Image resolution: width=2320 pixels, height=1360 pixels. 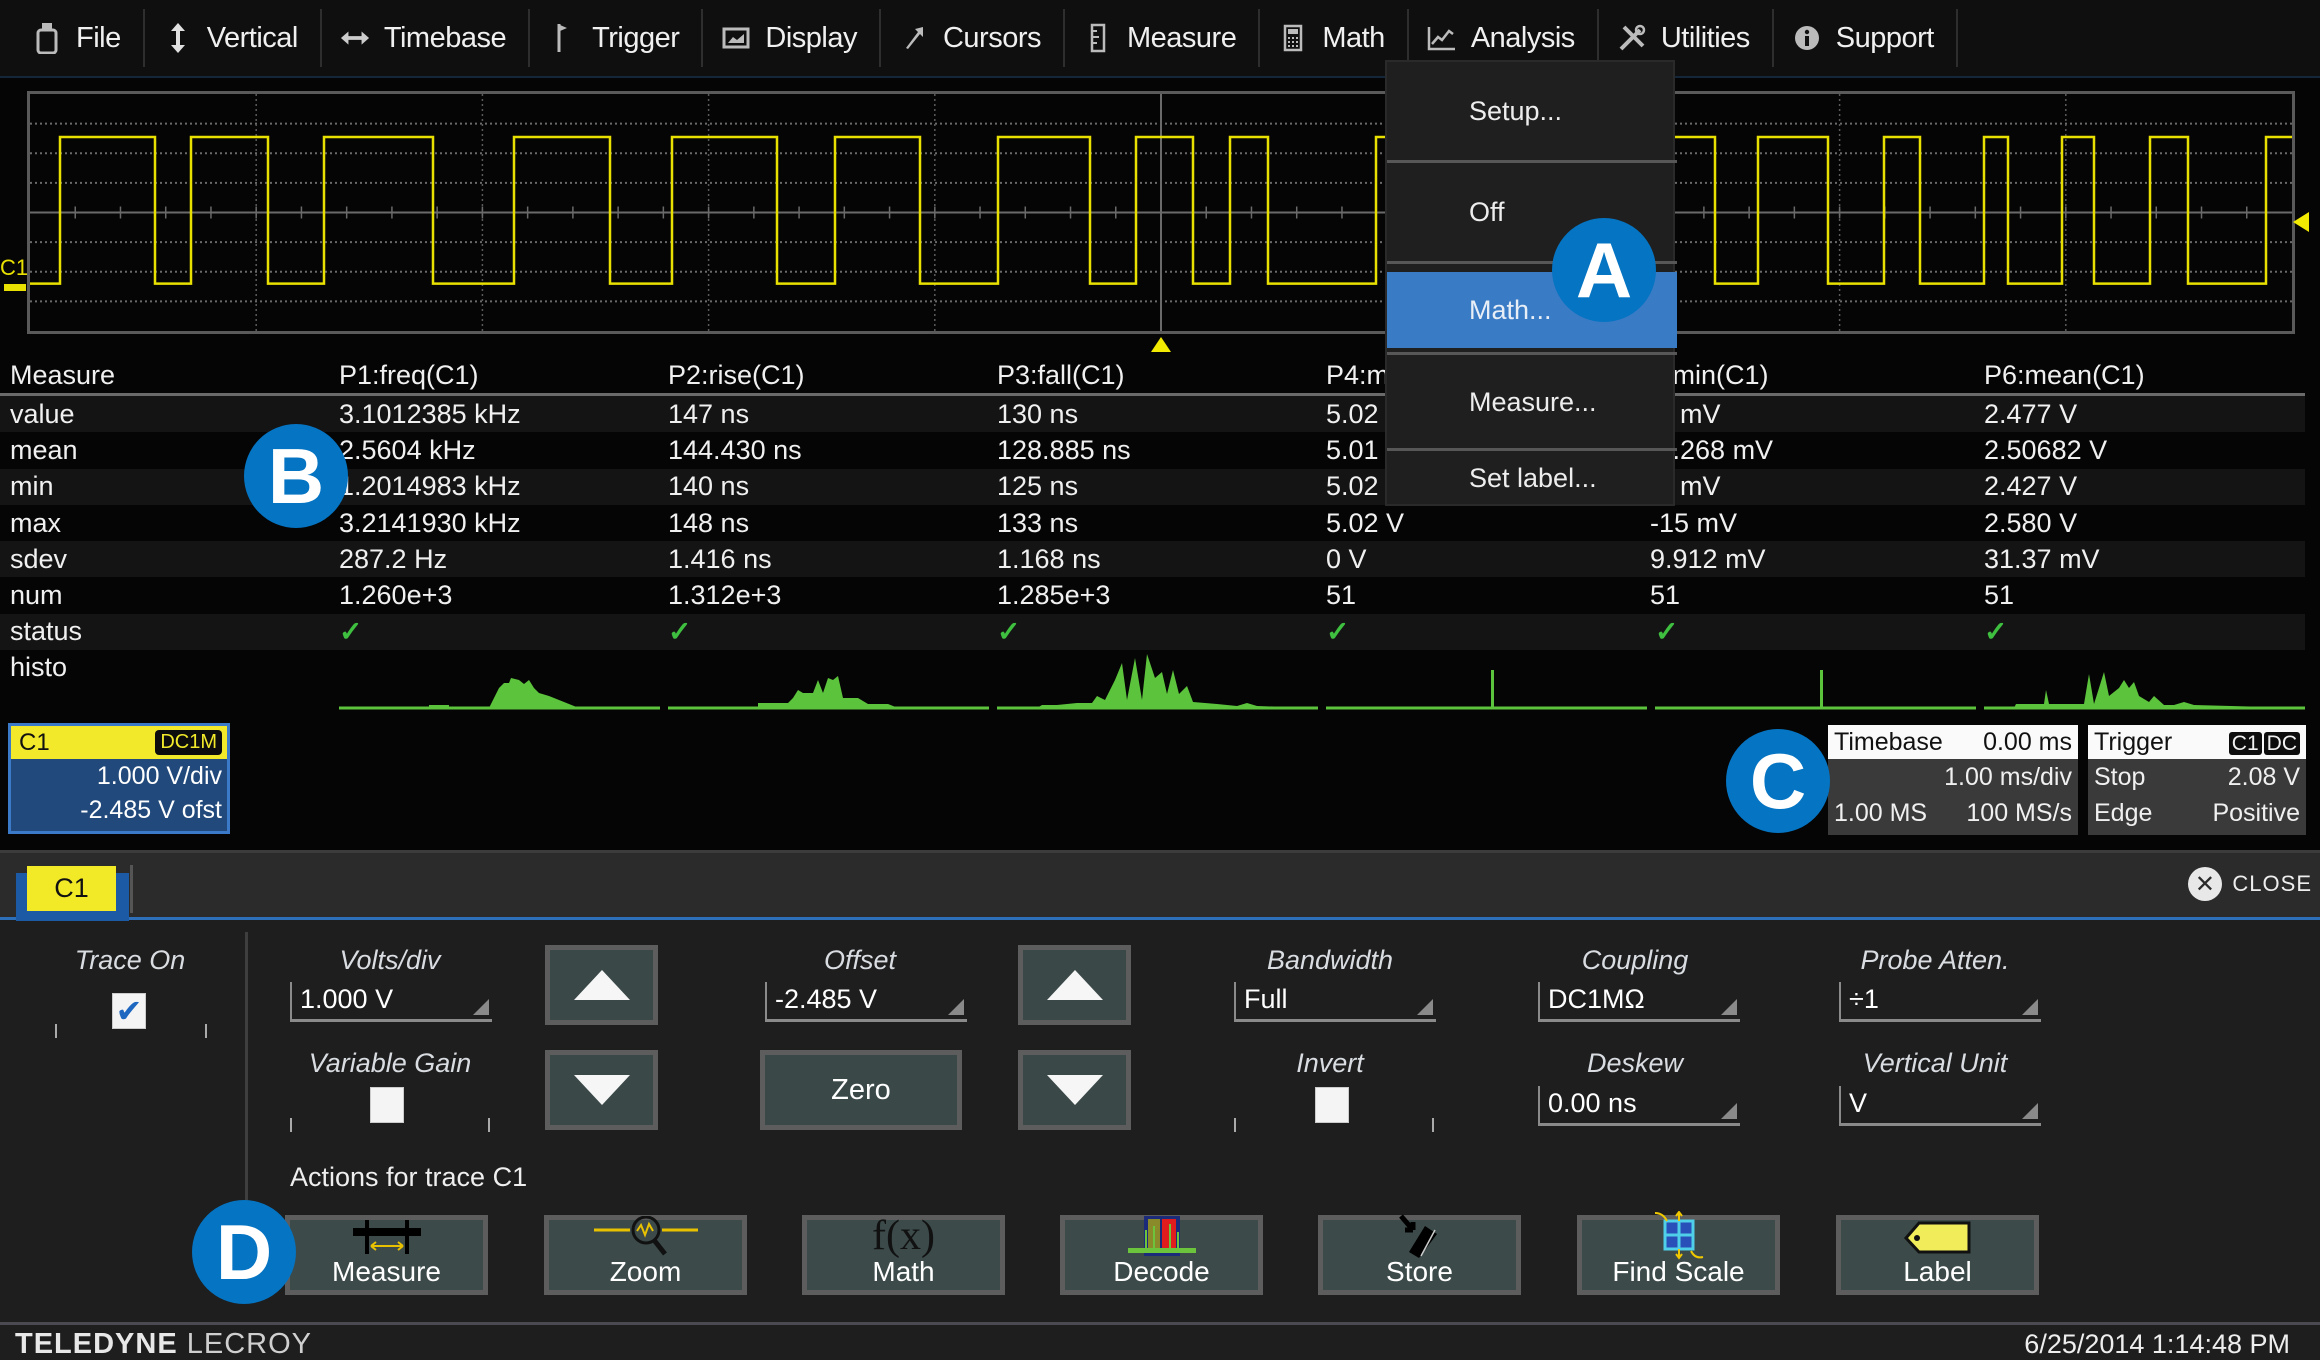 I want to click on menu-timebase-label: Timebase, so click(x=445, y=37).